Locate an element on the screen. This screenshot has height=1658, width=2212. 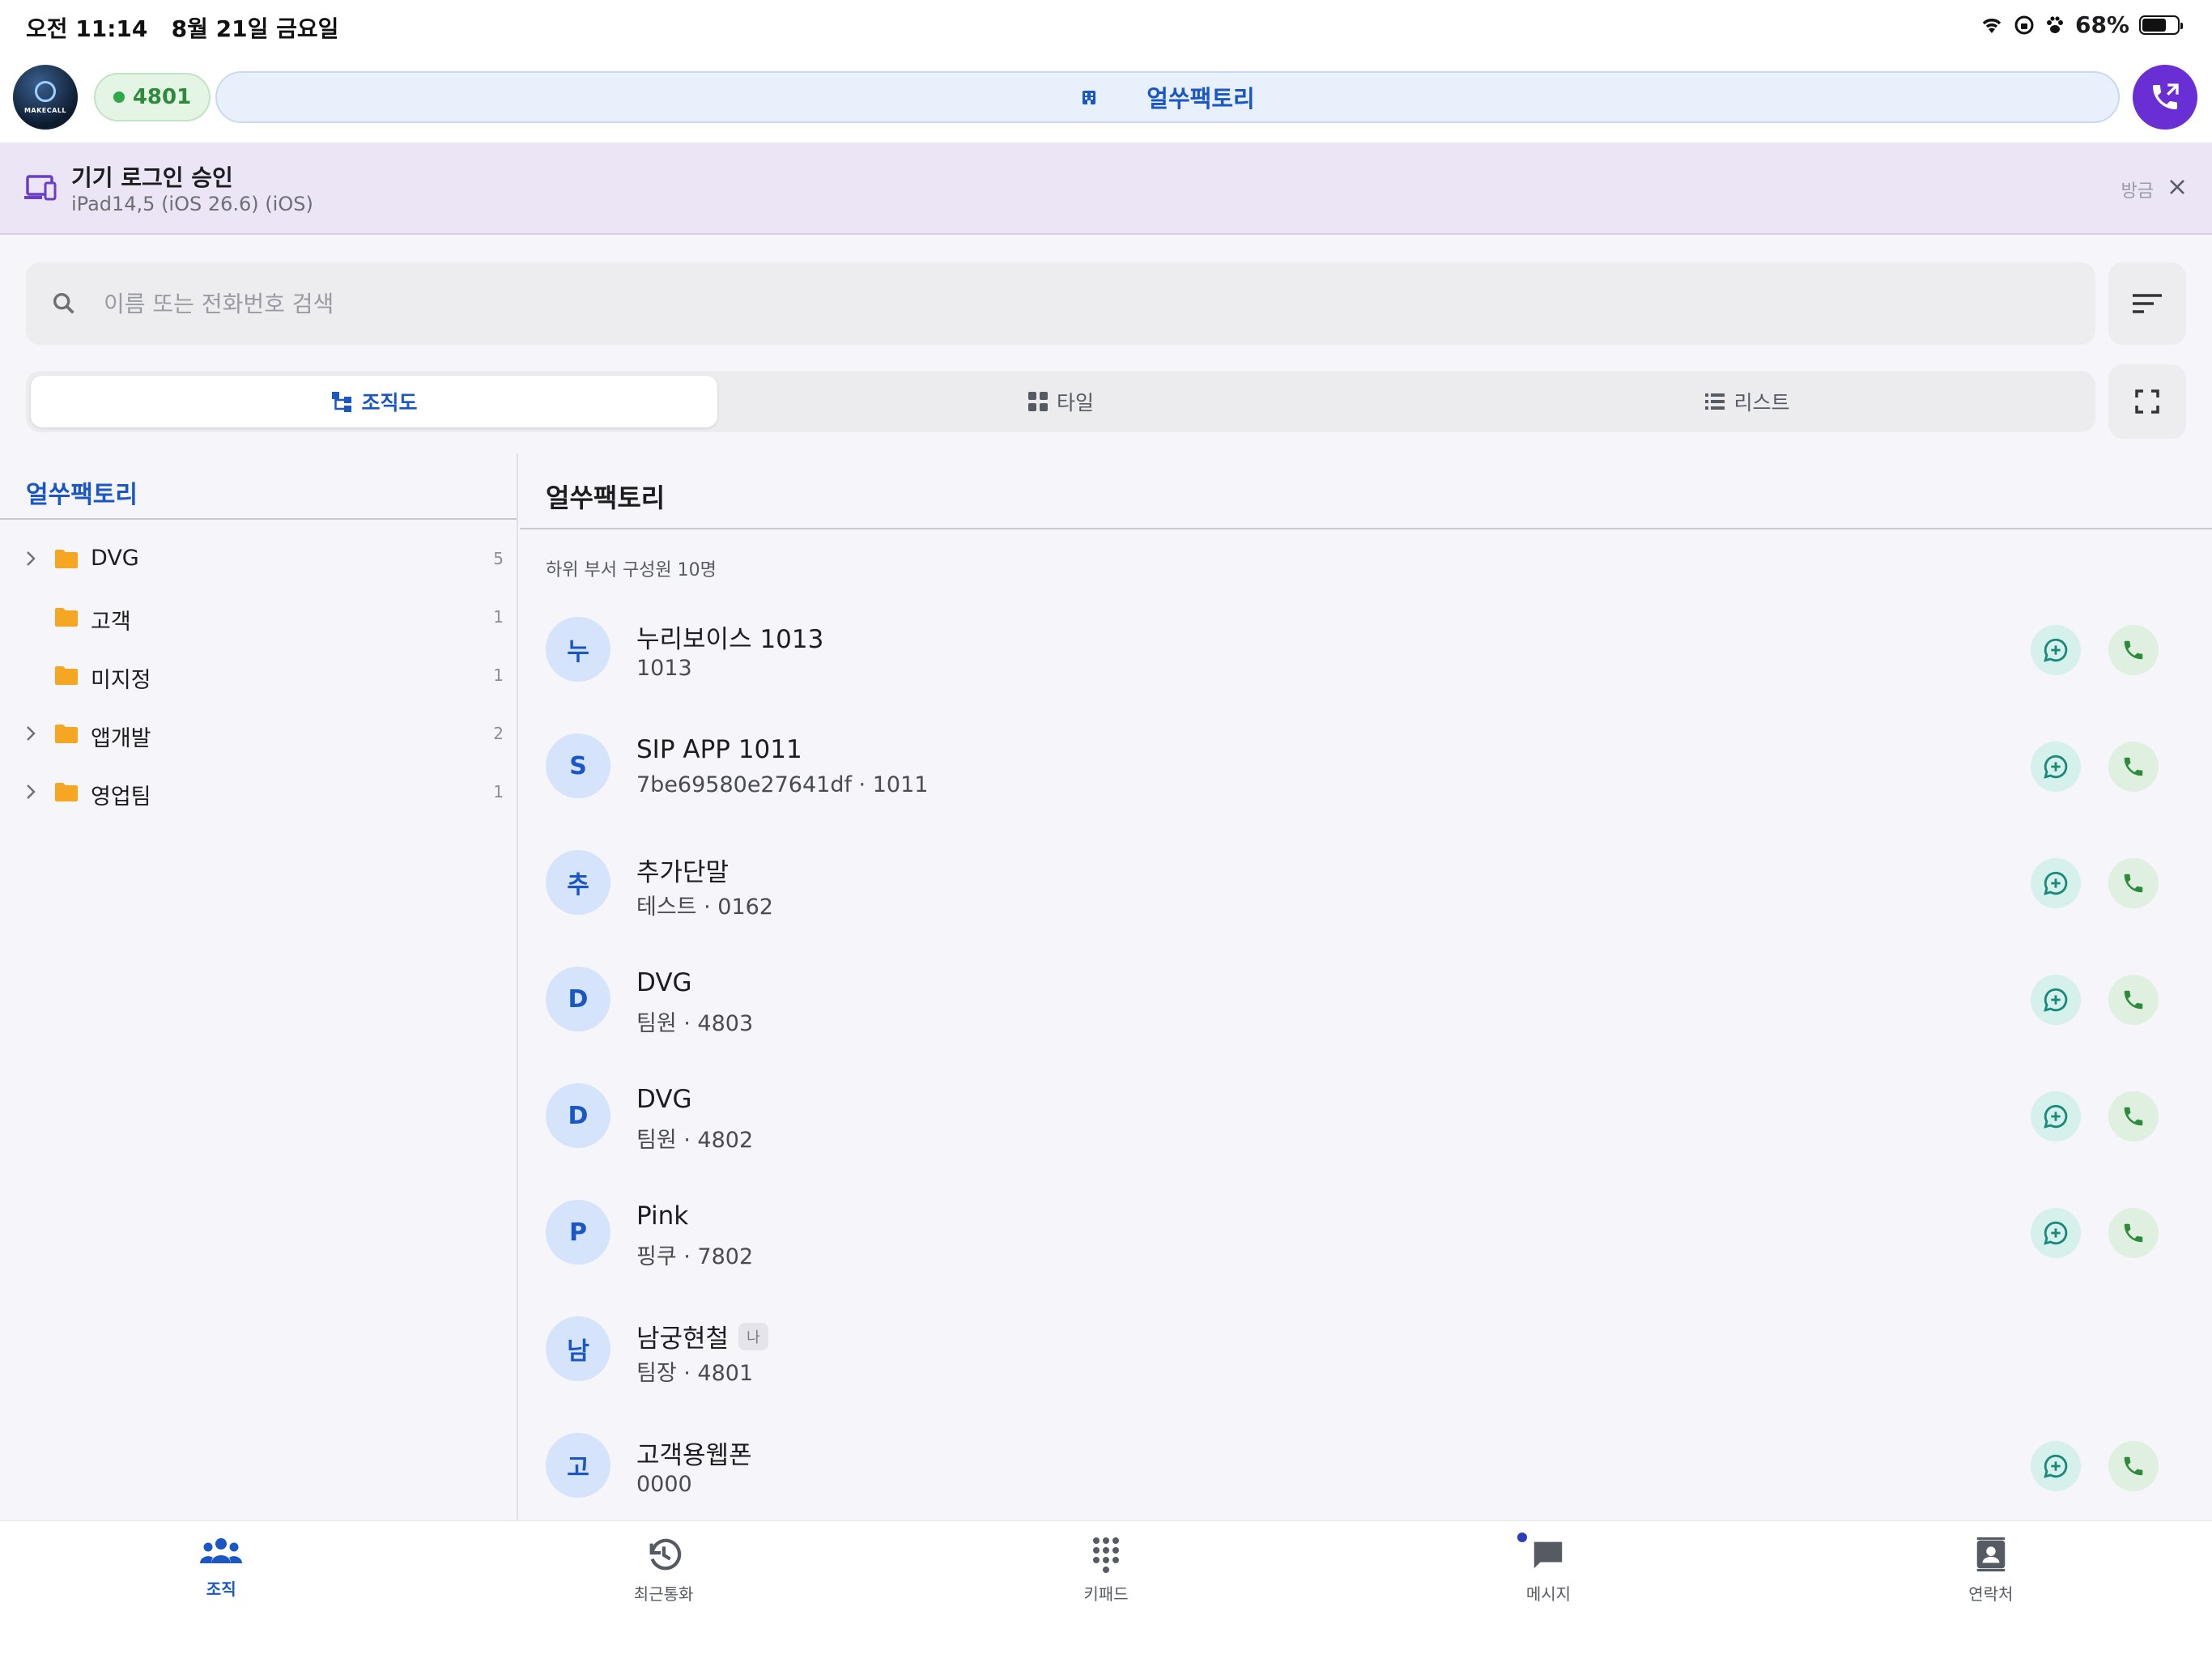
sort-button is located at coordinates (2147, 303).